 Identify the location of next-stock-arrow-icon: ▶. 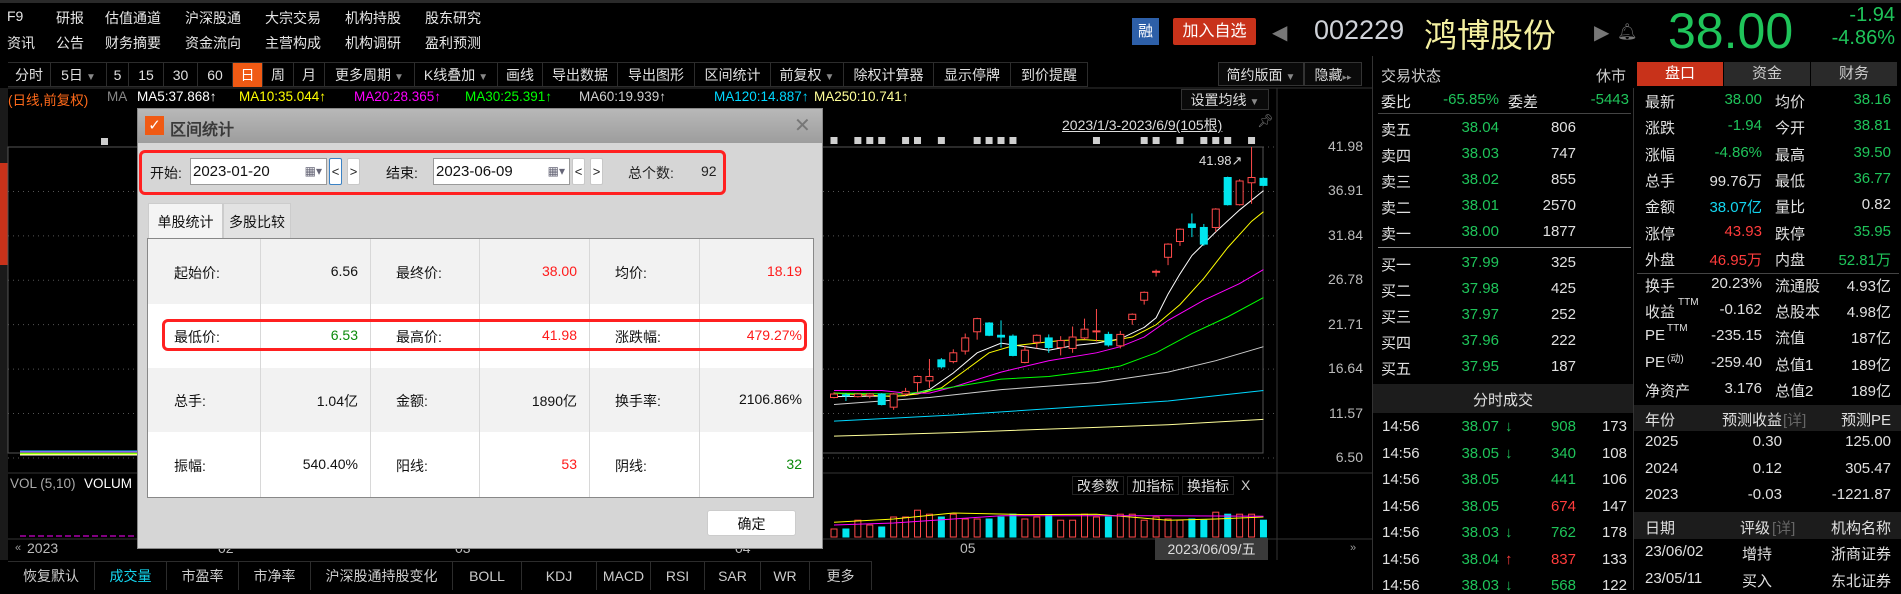
(1601, 32).